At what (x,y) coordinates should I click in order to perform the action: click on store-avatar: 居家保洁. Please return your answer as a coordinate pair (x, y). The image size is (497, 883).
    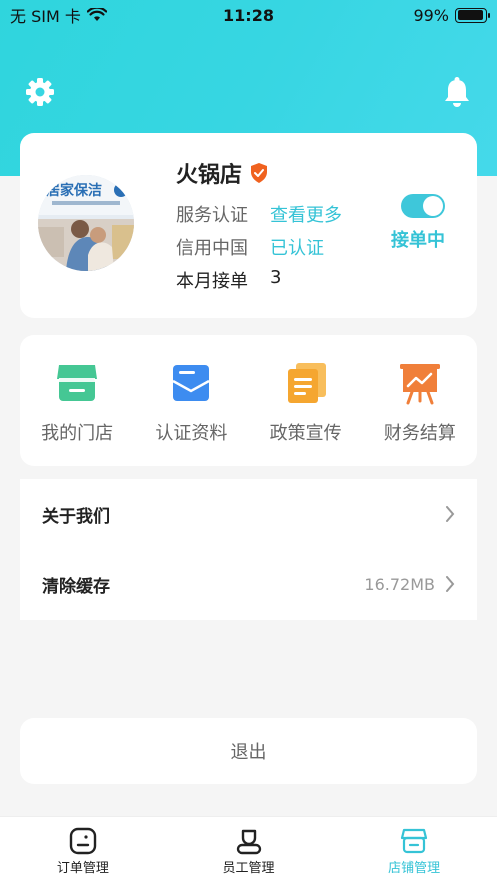
    Looking at the image, I should click on (86, 223).